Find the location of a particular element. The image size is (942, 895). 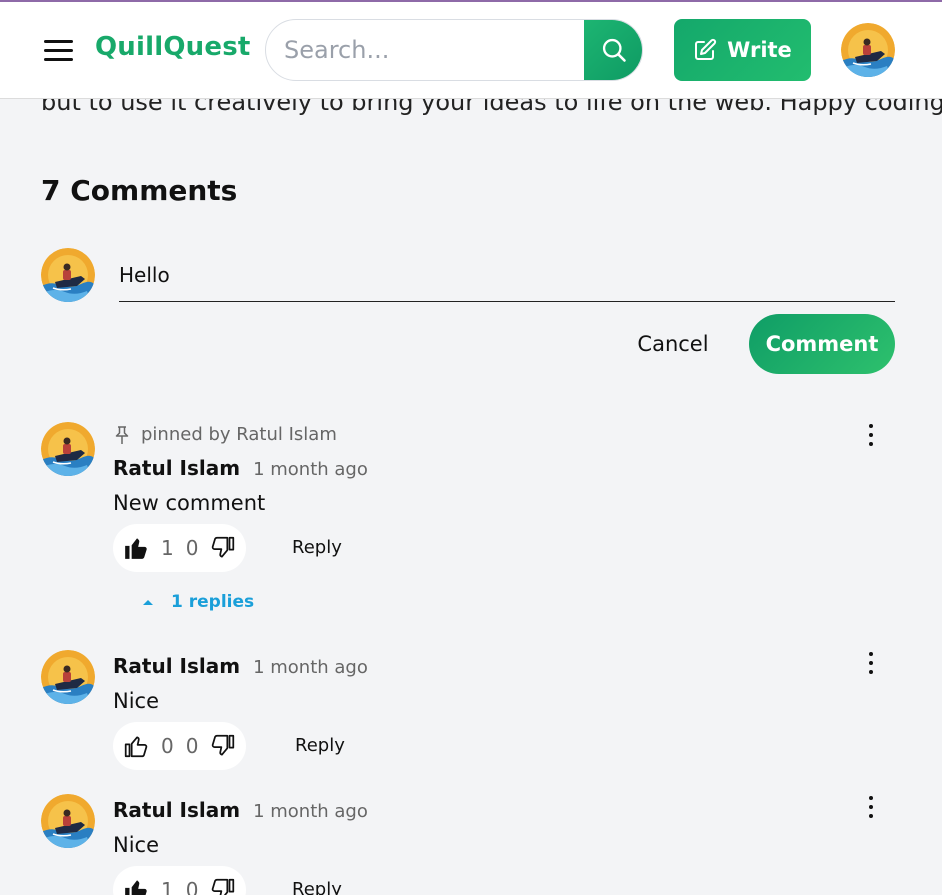

search-input is located at coordinates (425, 50).